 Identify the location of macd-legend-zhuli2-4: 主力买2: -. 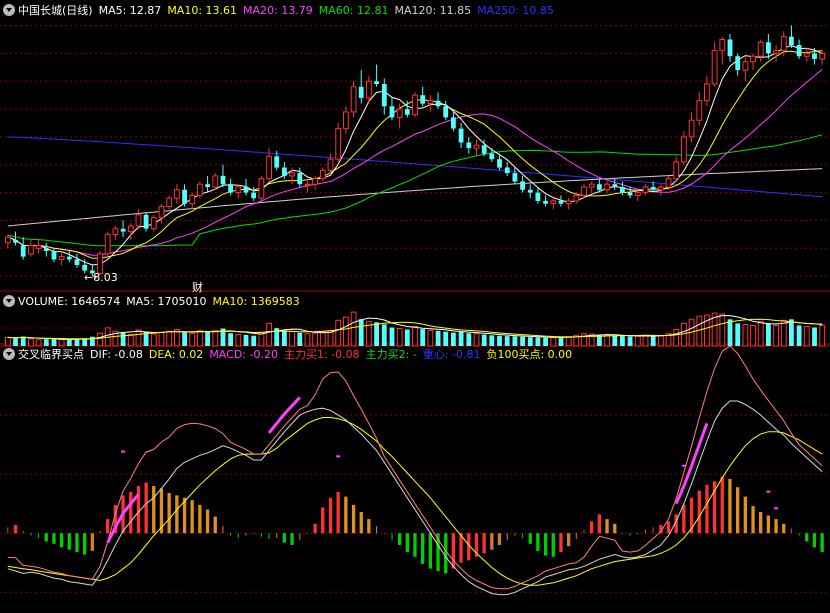
(391, 354).